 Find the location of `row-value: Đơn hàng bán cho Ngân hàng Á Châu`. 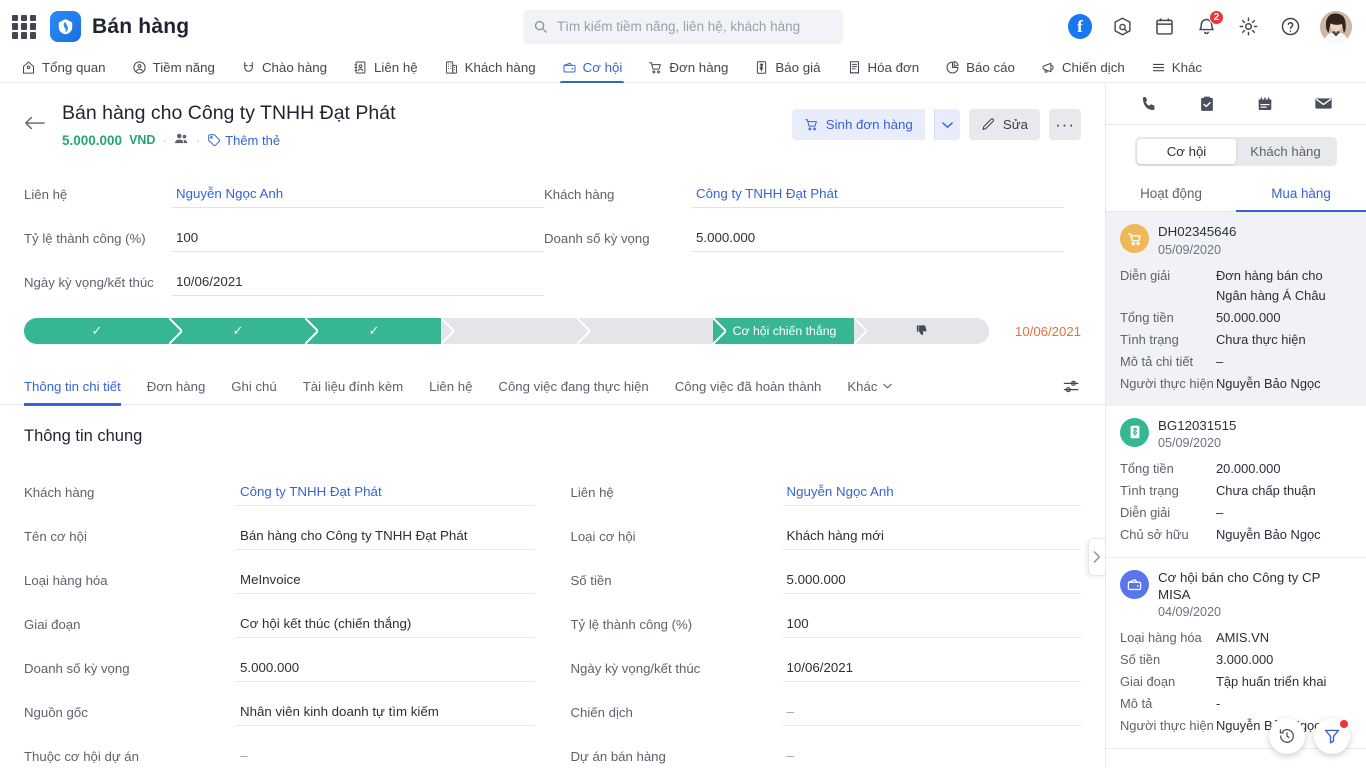

row-value: Đơn hàng bán cho Ngân hàng Á Châu is located at coordinates (1271, 285).